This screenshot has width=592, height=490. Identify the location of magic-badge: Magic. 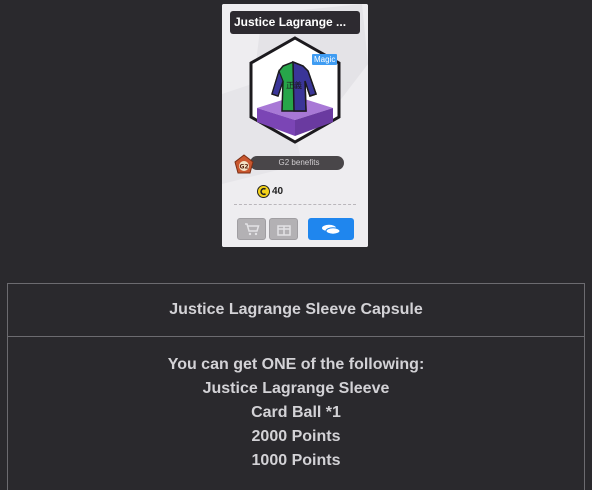
(325, 59).